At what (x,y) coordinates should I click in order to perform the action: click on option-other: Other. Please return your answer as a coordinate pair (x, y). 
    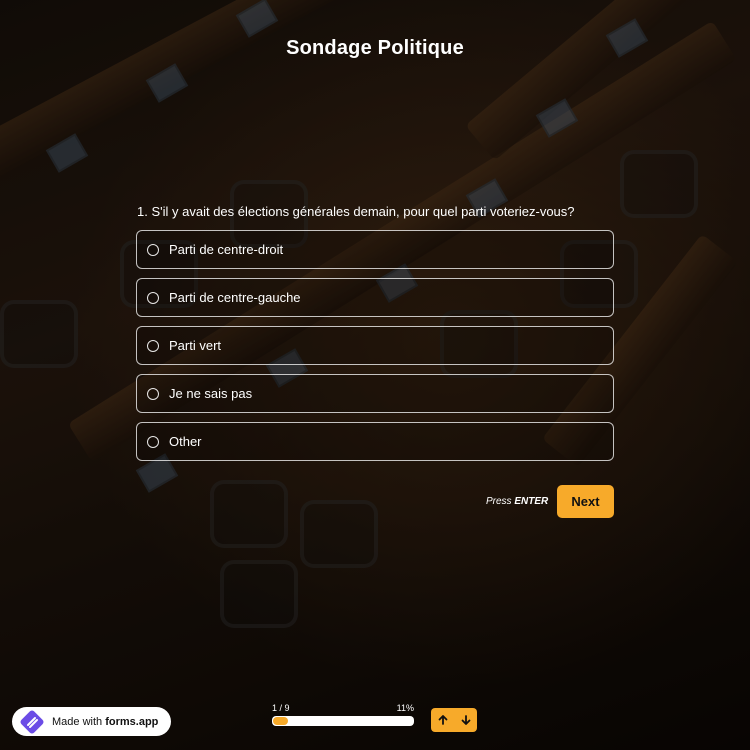
    Looking at the image, I should click on (375, 441).